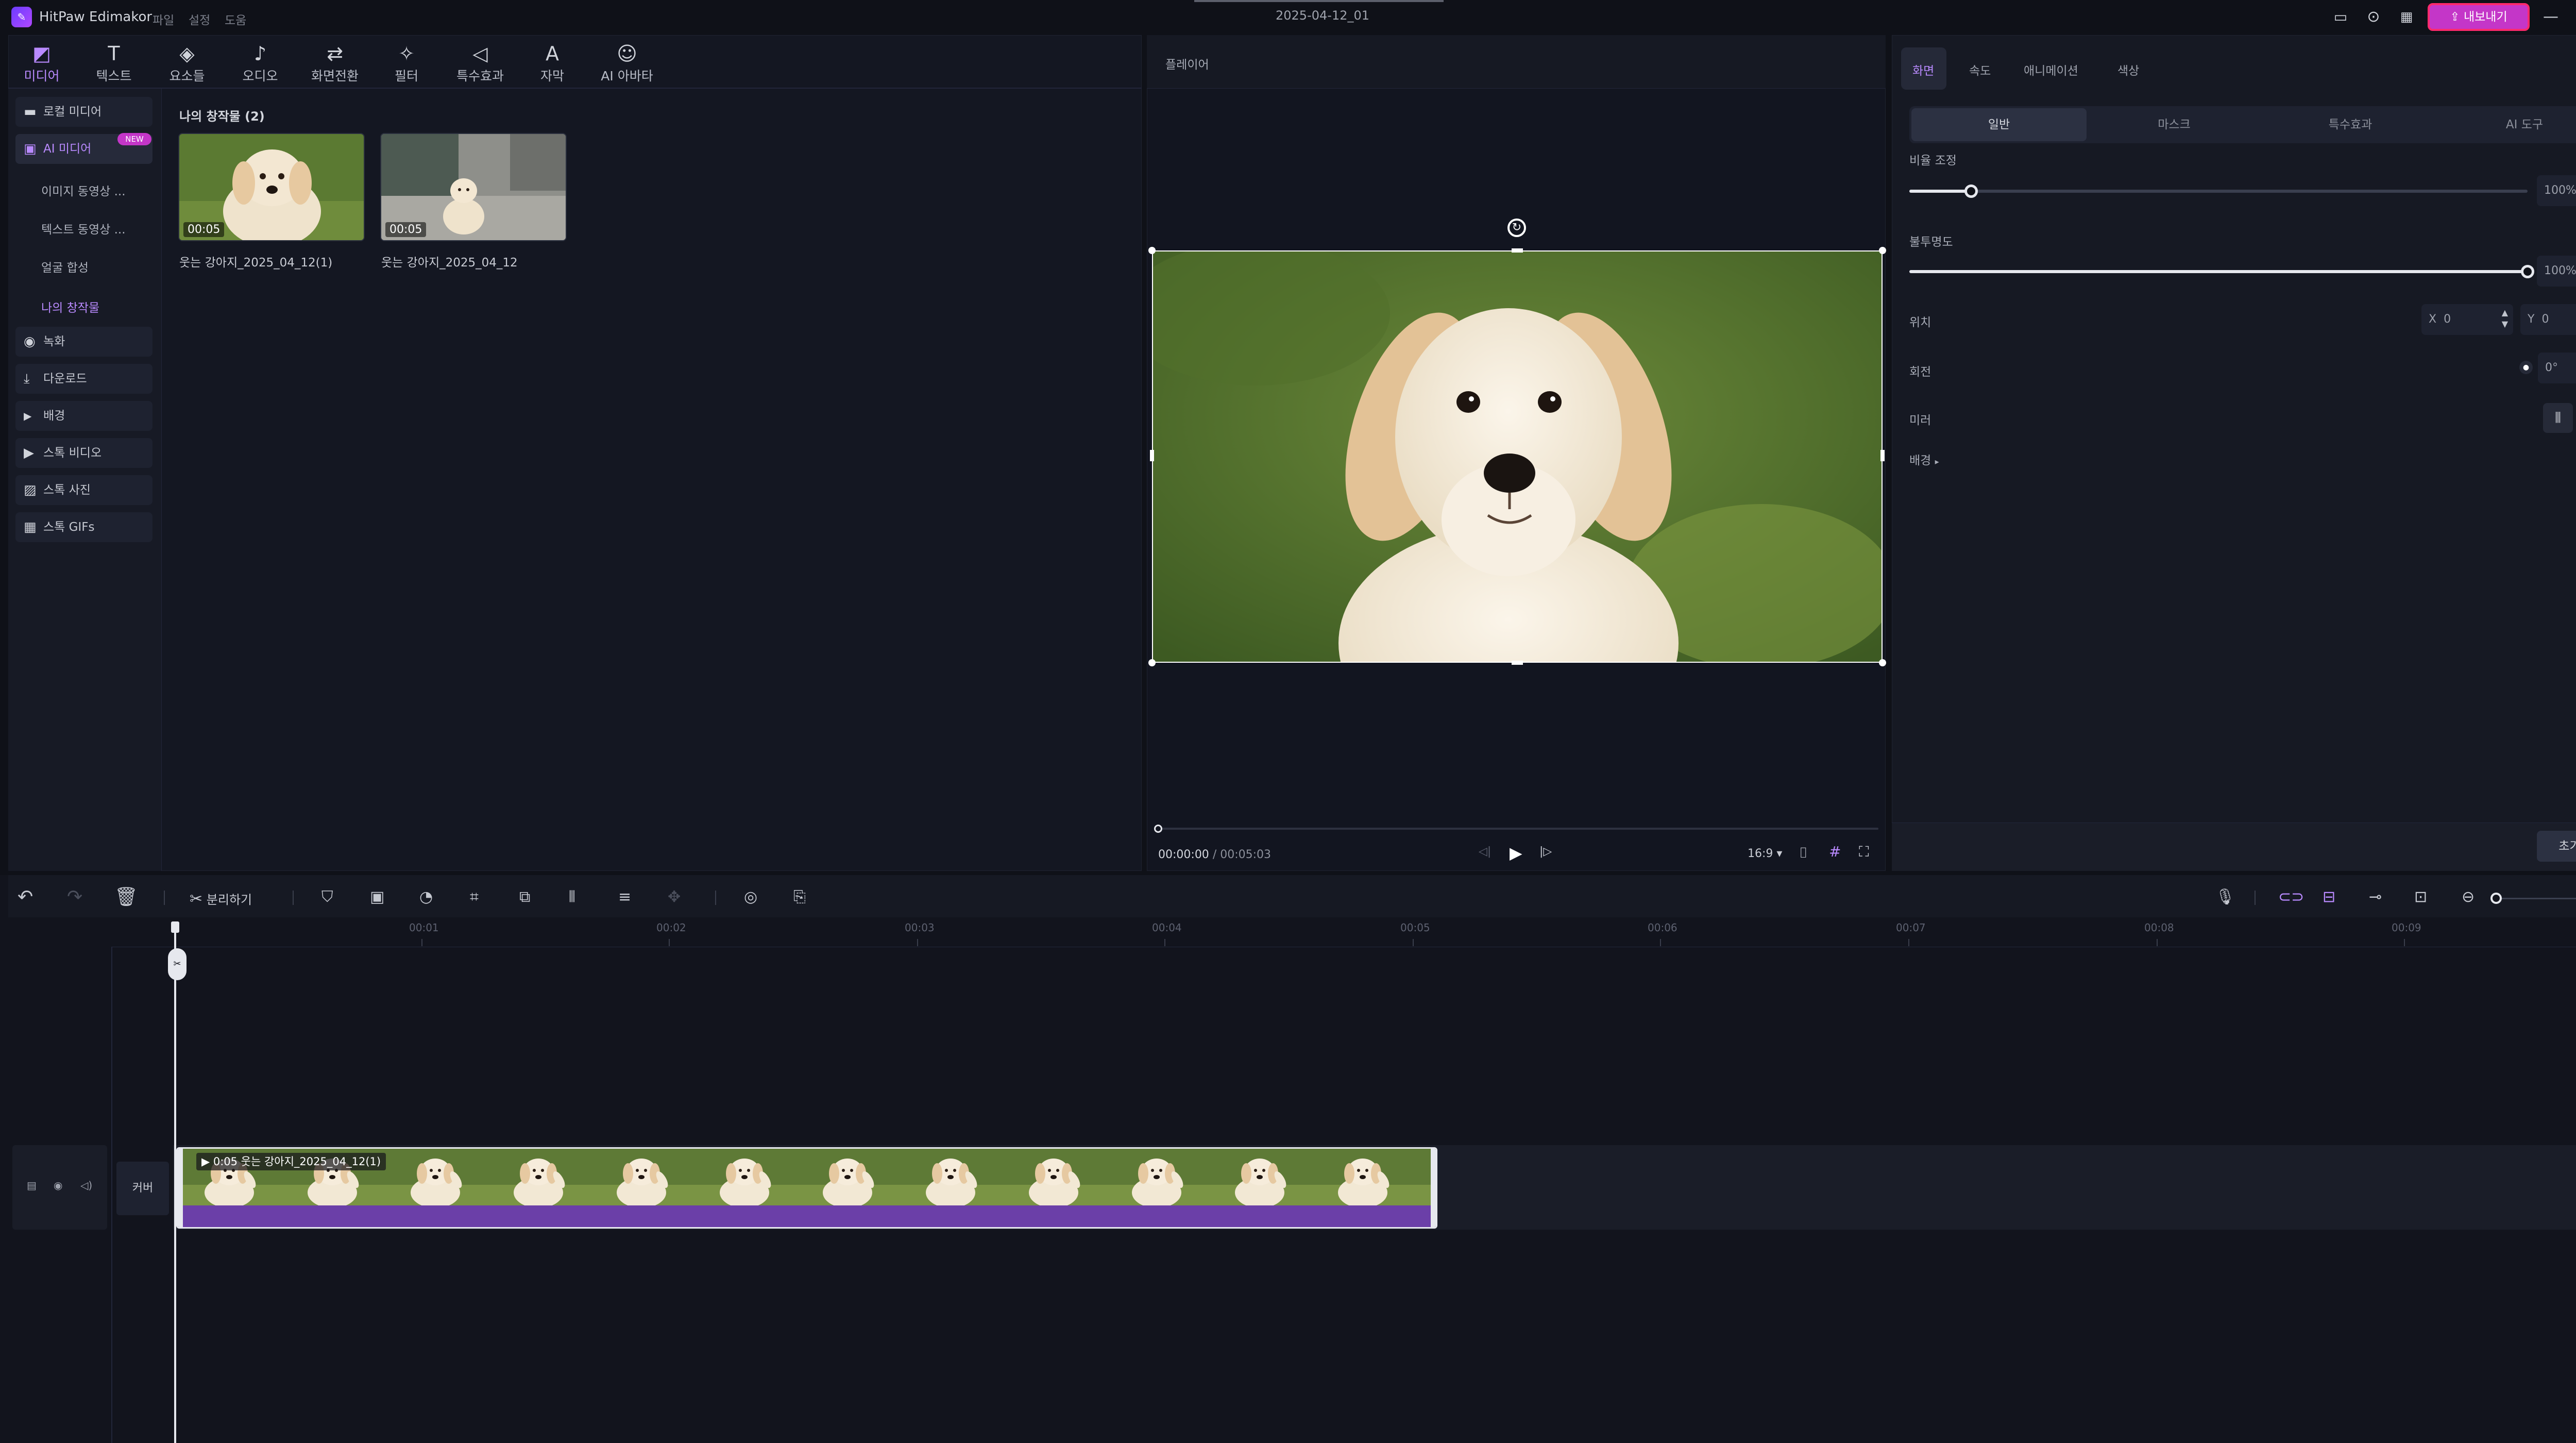  Describe the element at coordinates (2479, 17) in the screenshot. I see `export-button: ⇪ 내보내기` at that location.